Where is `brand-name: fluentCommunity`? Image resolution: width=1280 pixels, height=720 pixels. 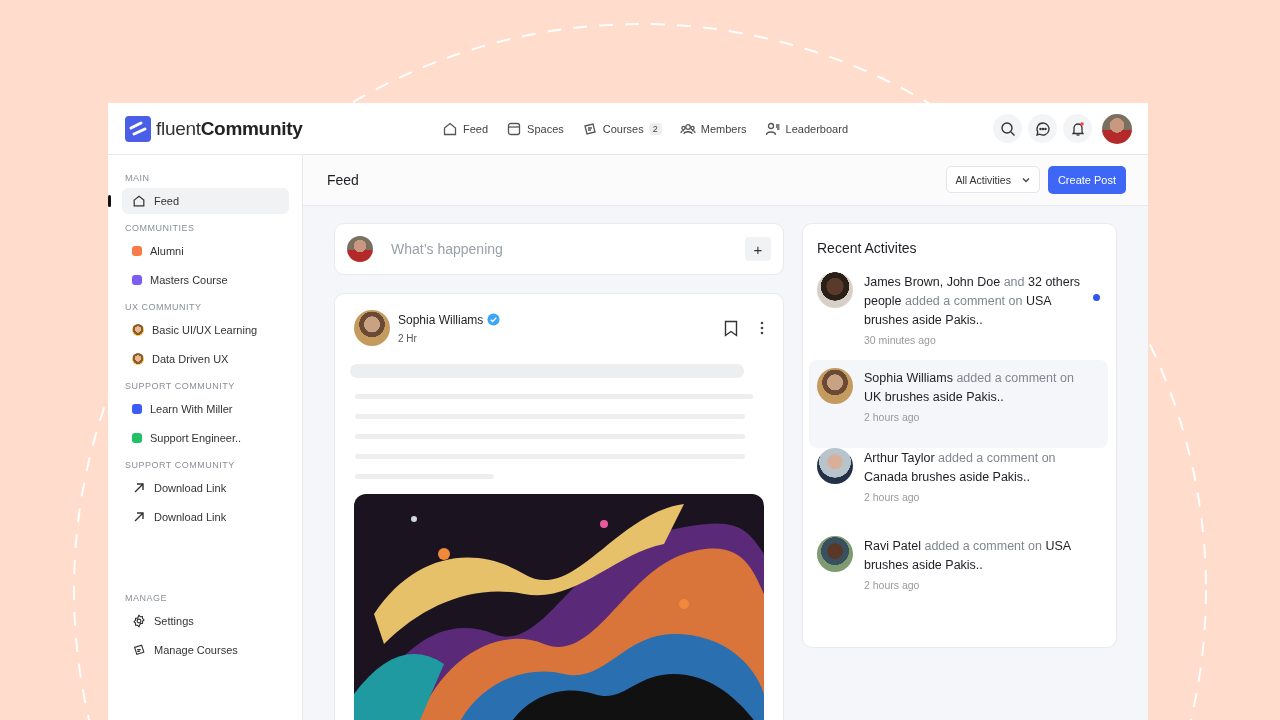
brand-name: fluentCommunity is located at coordinates (229, 128).